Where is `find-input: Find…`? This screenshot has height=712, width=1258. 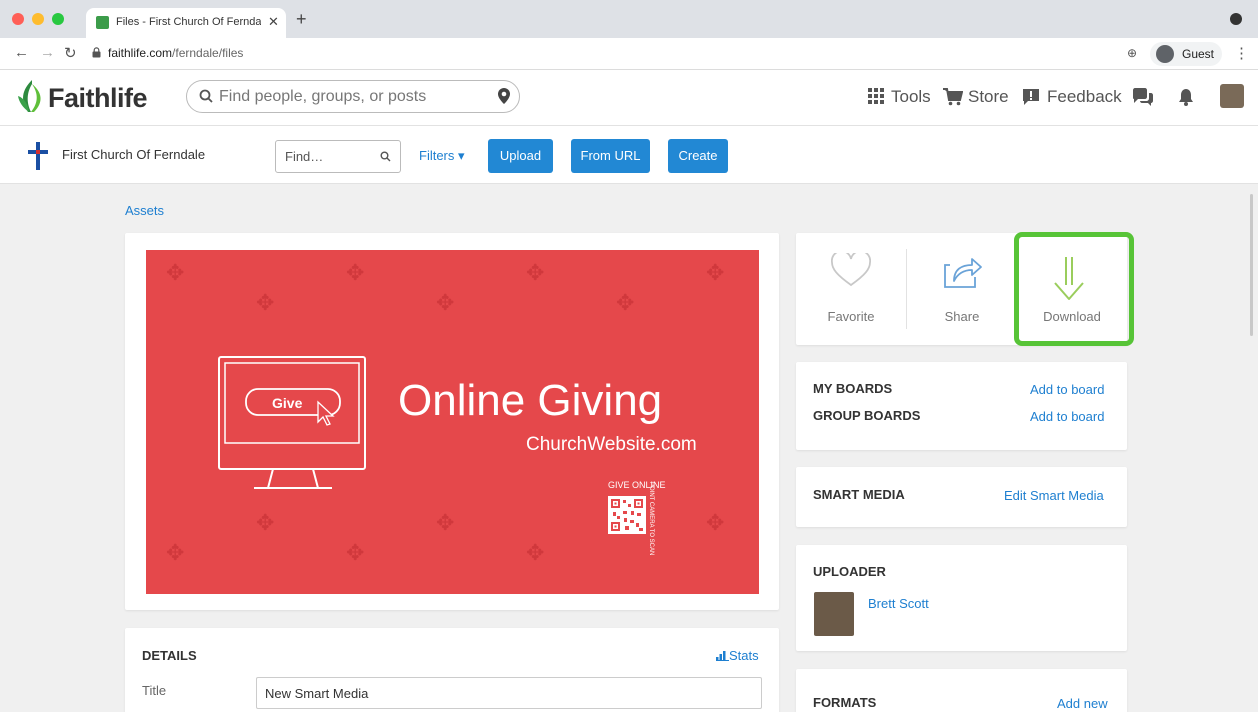 find-input: Find… is located at coordinates (338, 156).